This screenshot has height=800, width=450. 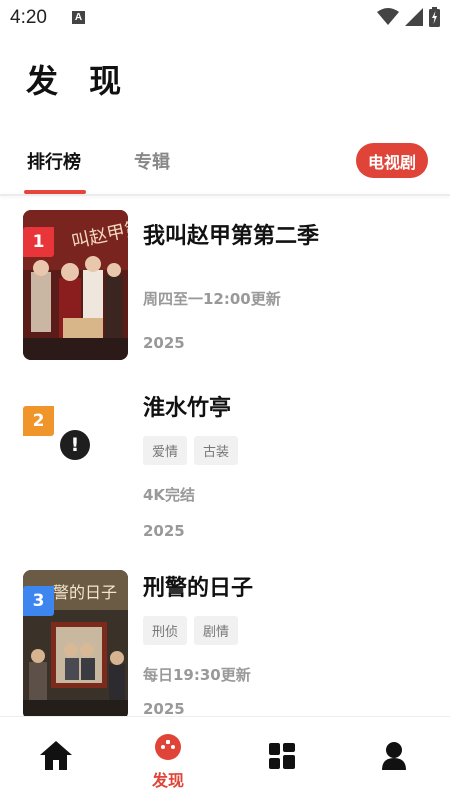 What do you see at coordinates (28, 17) in the screenshot?
I see `status-time: 4:20` at bounding box center [28, 17].